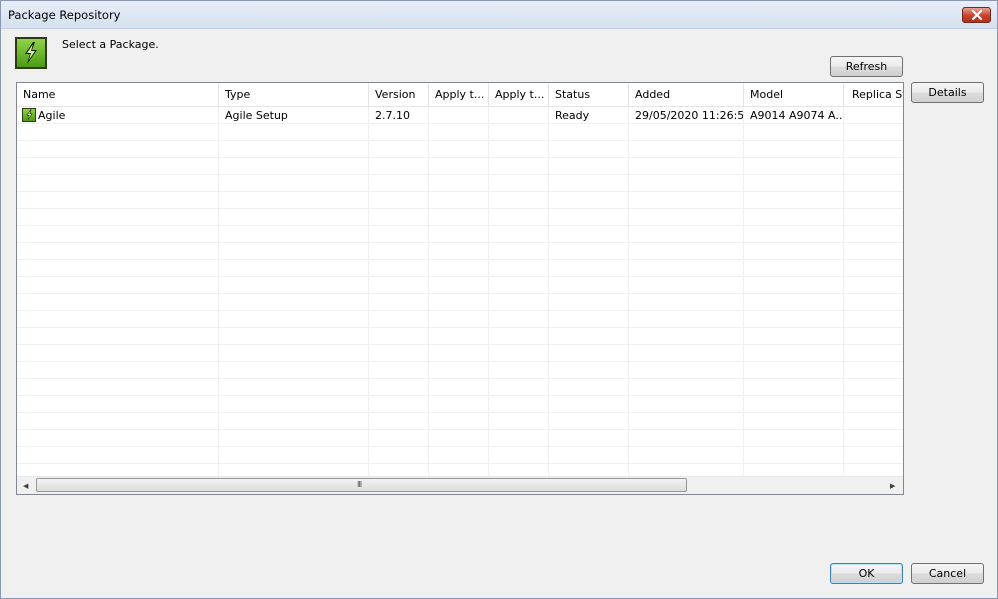  I want to click on cell-replica, so click(873, 115).